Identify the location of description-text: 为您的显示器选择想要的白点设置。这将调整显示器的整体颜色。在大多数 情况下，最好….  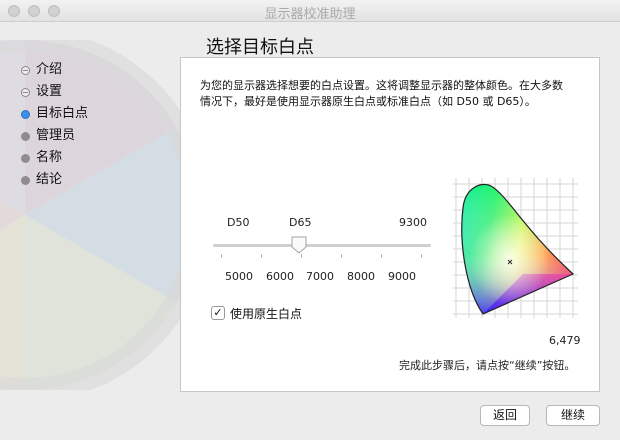
(397, 94).